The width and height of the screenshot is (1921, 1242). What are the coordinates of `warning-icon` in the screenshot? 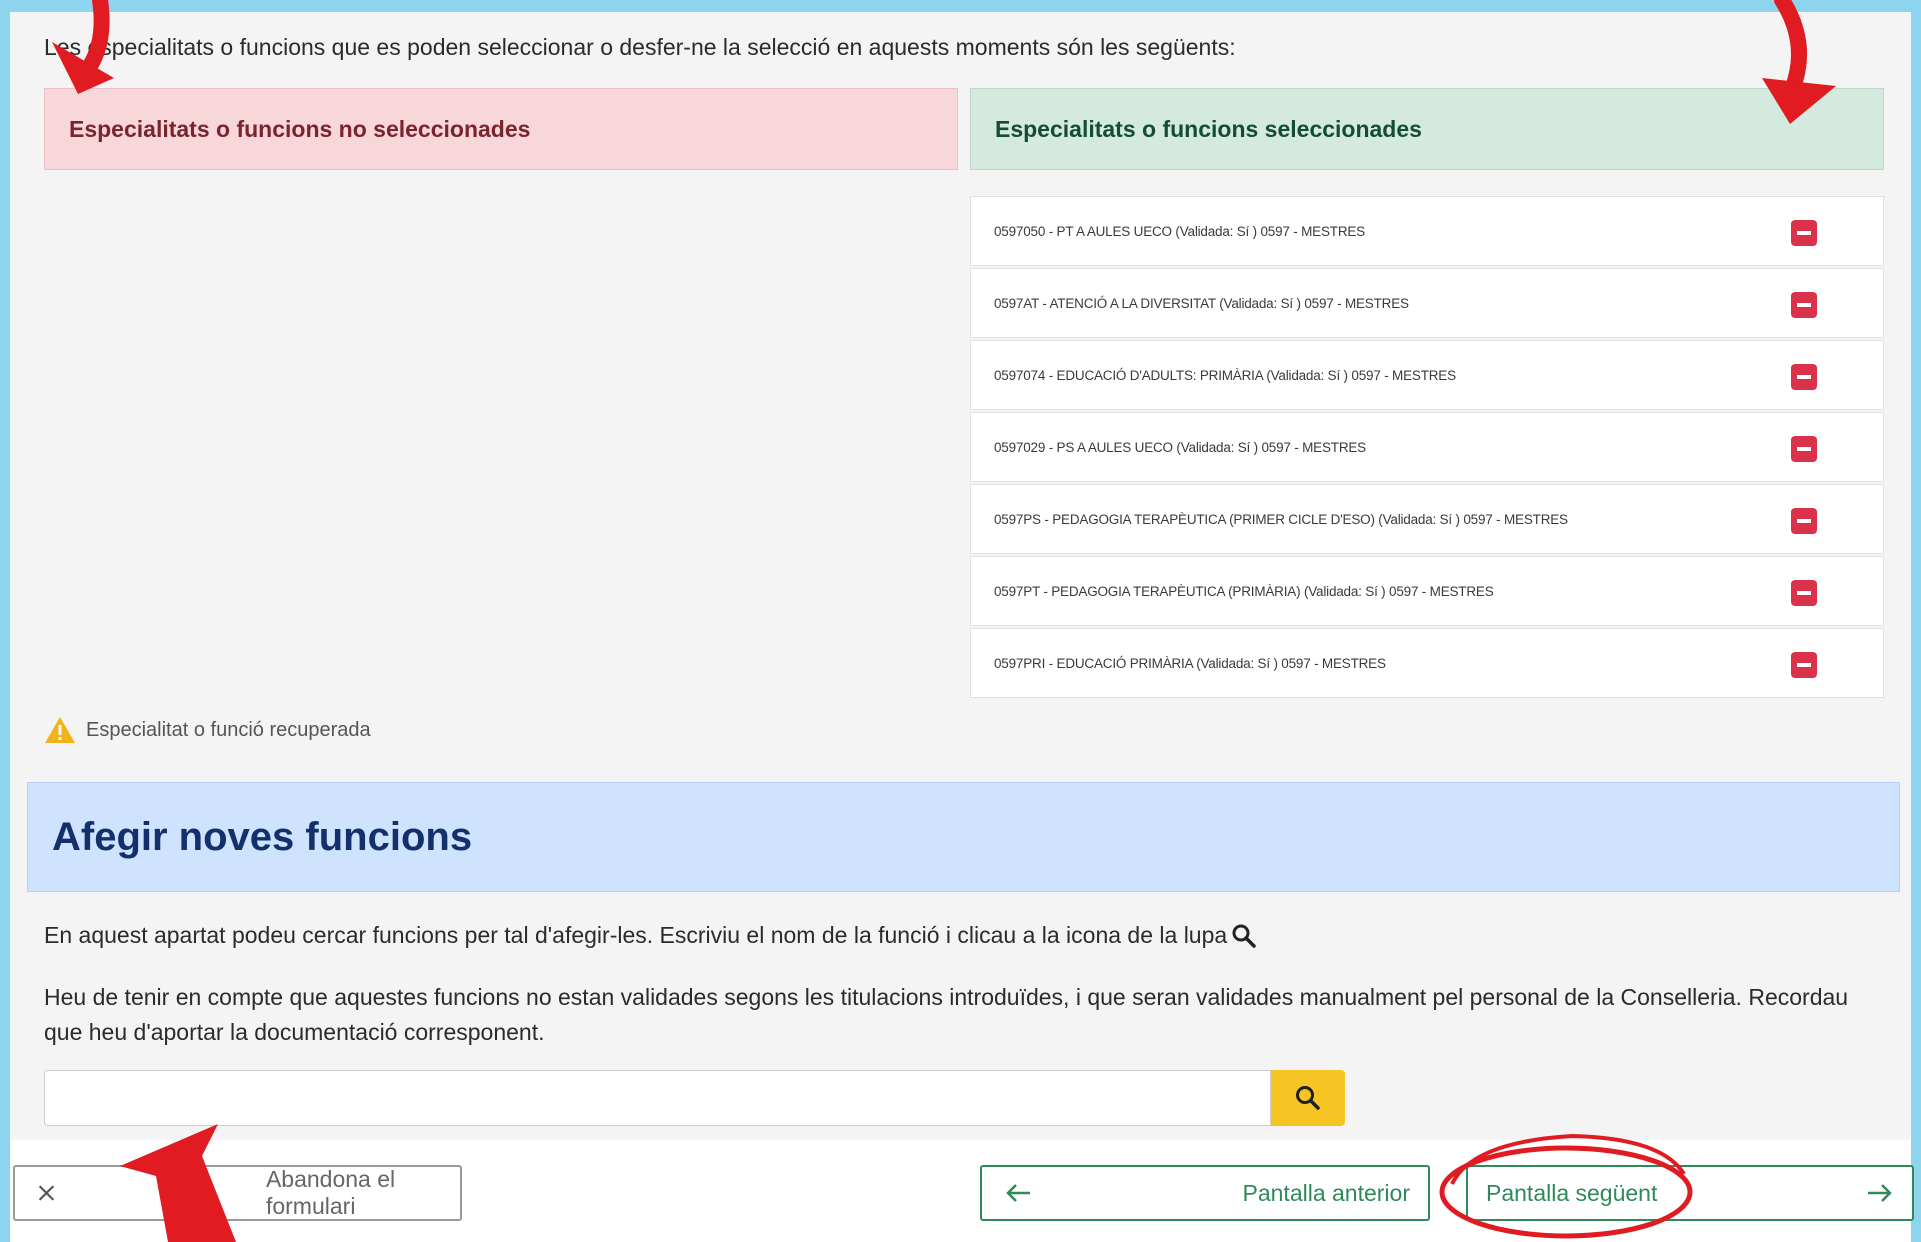 It's located at (60, 730).